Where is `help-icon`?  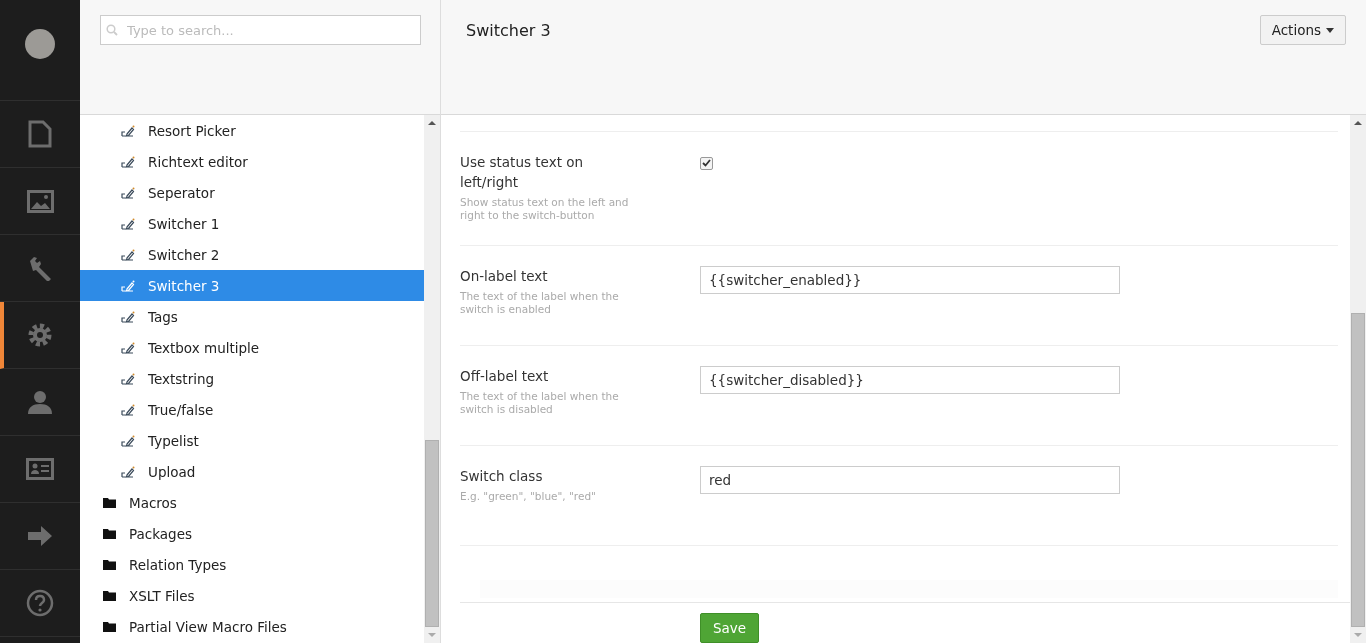 help-icon is located at coordinates (40, 603).